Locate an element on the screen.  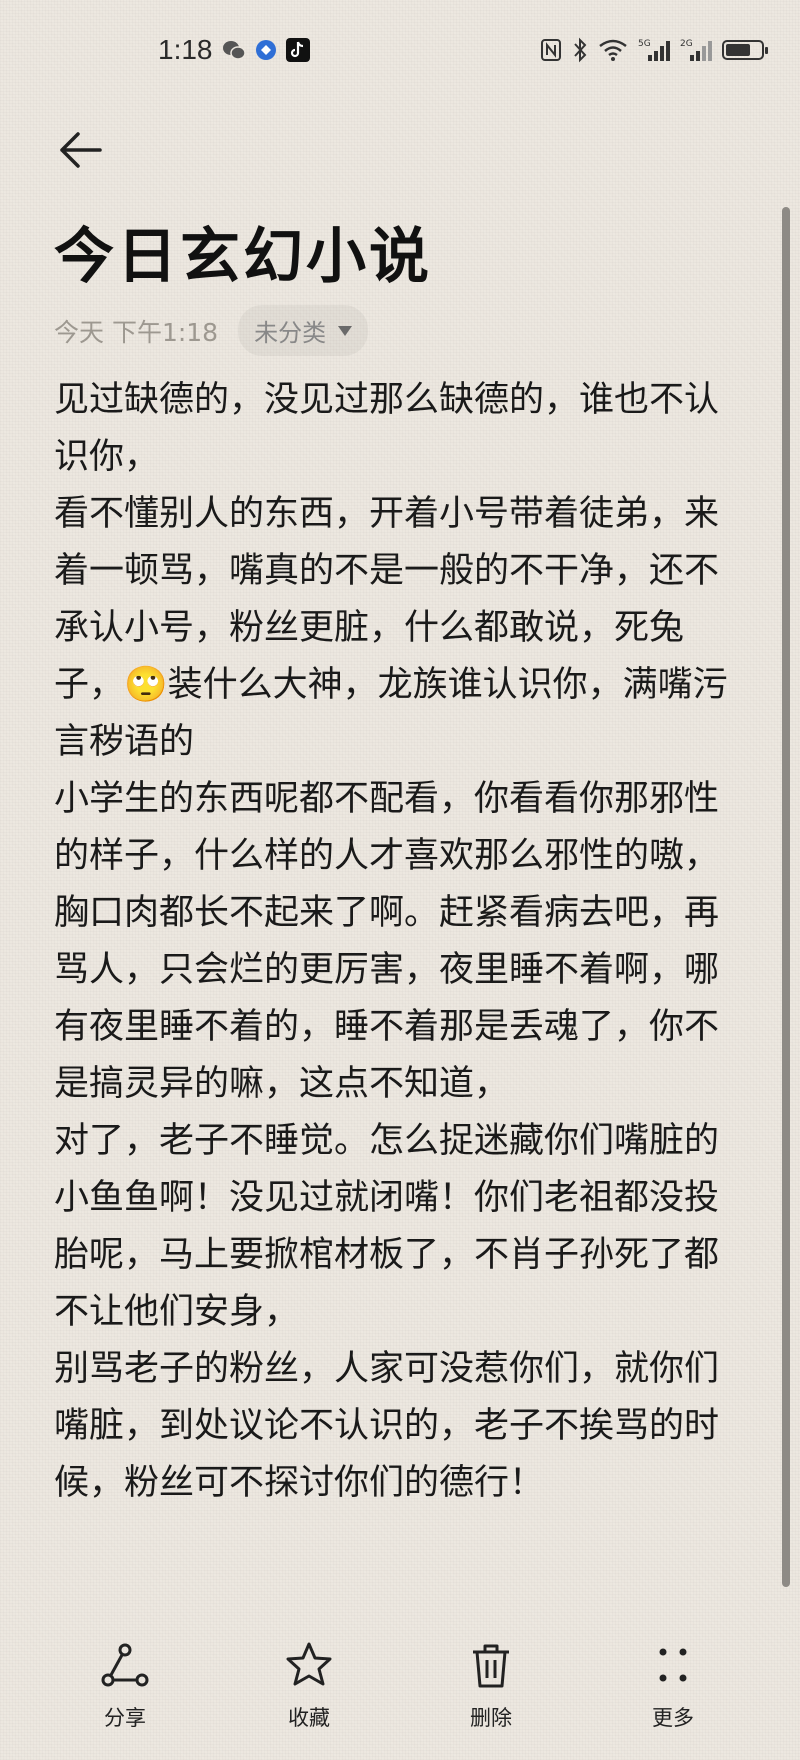
back-arrow-icon is located at coordinates (81, 150).